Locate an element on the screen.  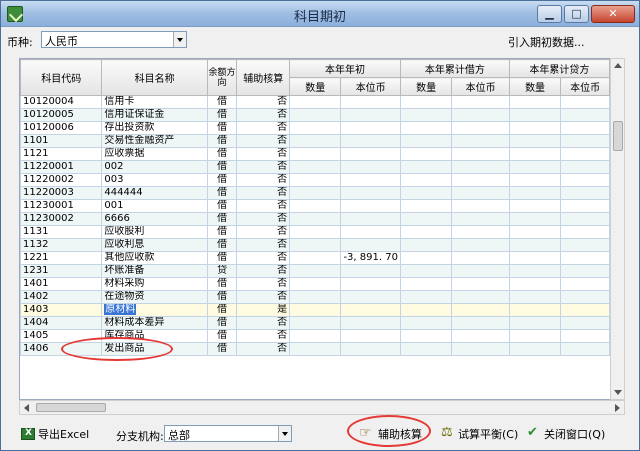
cell-code: 1132 is located at coordinates (61, 245).